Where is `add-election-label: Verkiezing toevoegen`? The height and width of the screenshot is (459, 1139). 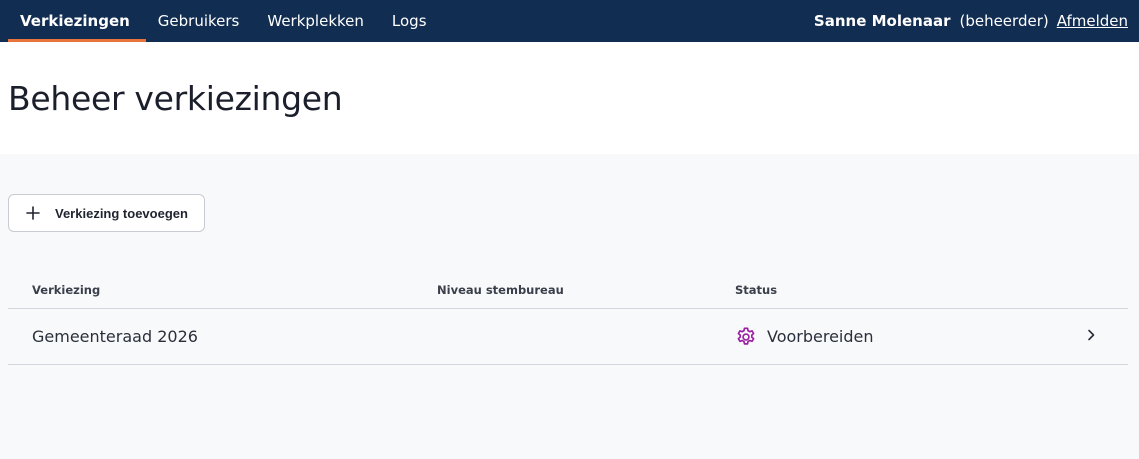
add-election-label: Verkiezing toevoegen is located at coordinates (121, 213).